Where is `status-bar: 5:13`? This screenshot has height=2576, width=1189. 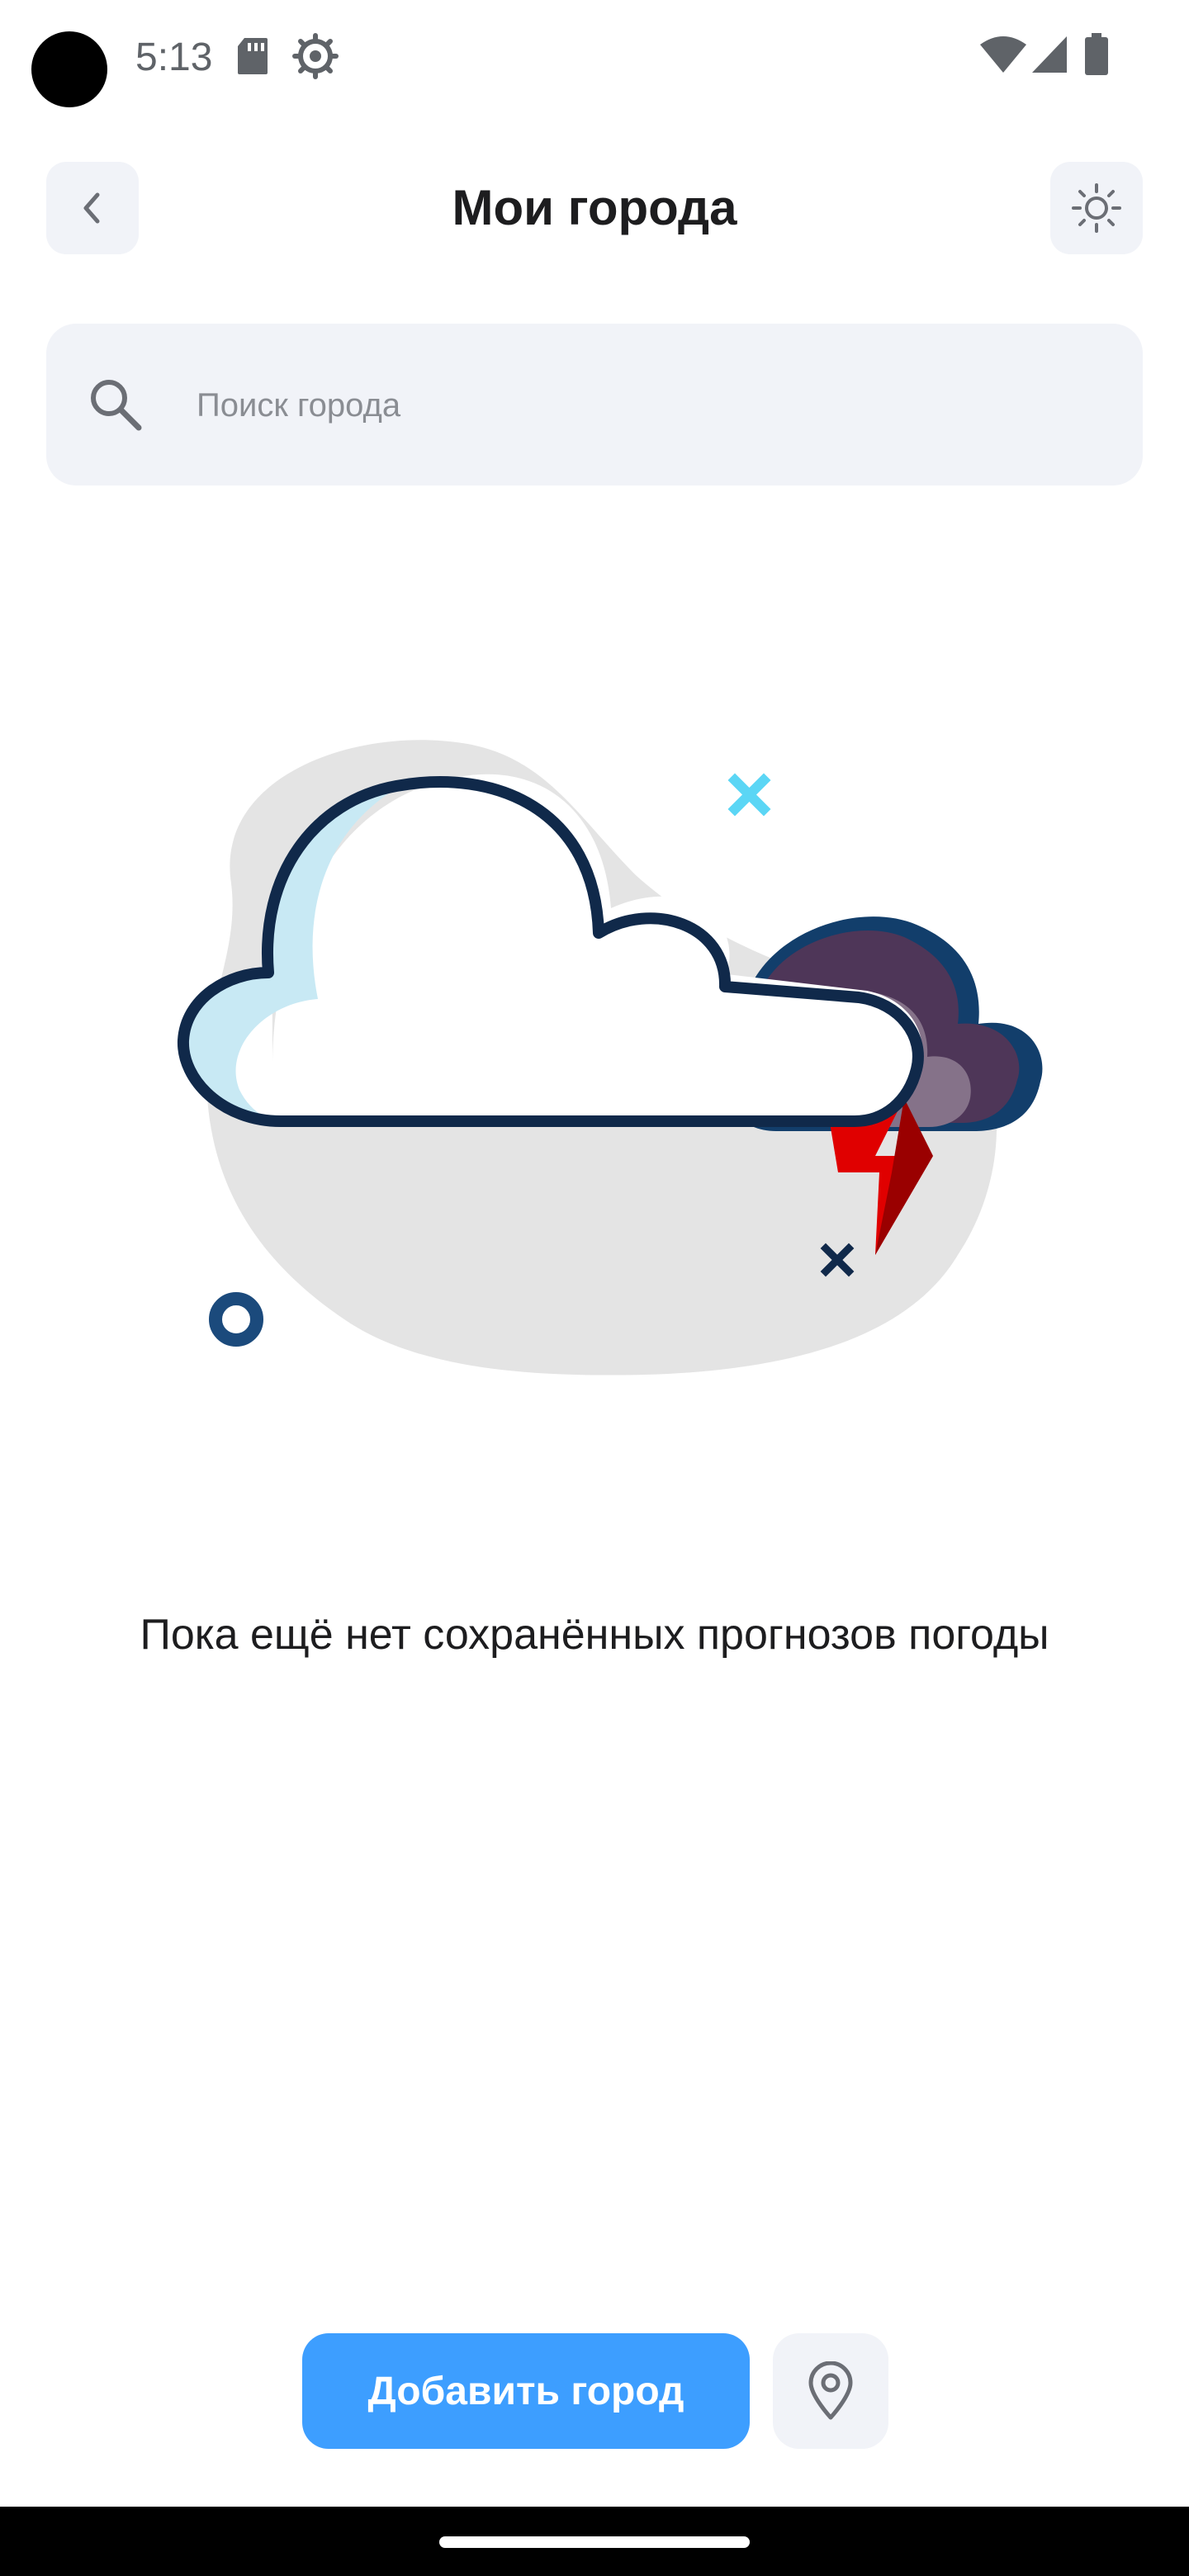 status-bar: 5:13 is located at coordinates (594, 58).